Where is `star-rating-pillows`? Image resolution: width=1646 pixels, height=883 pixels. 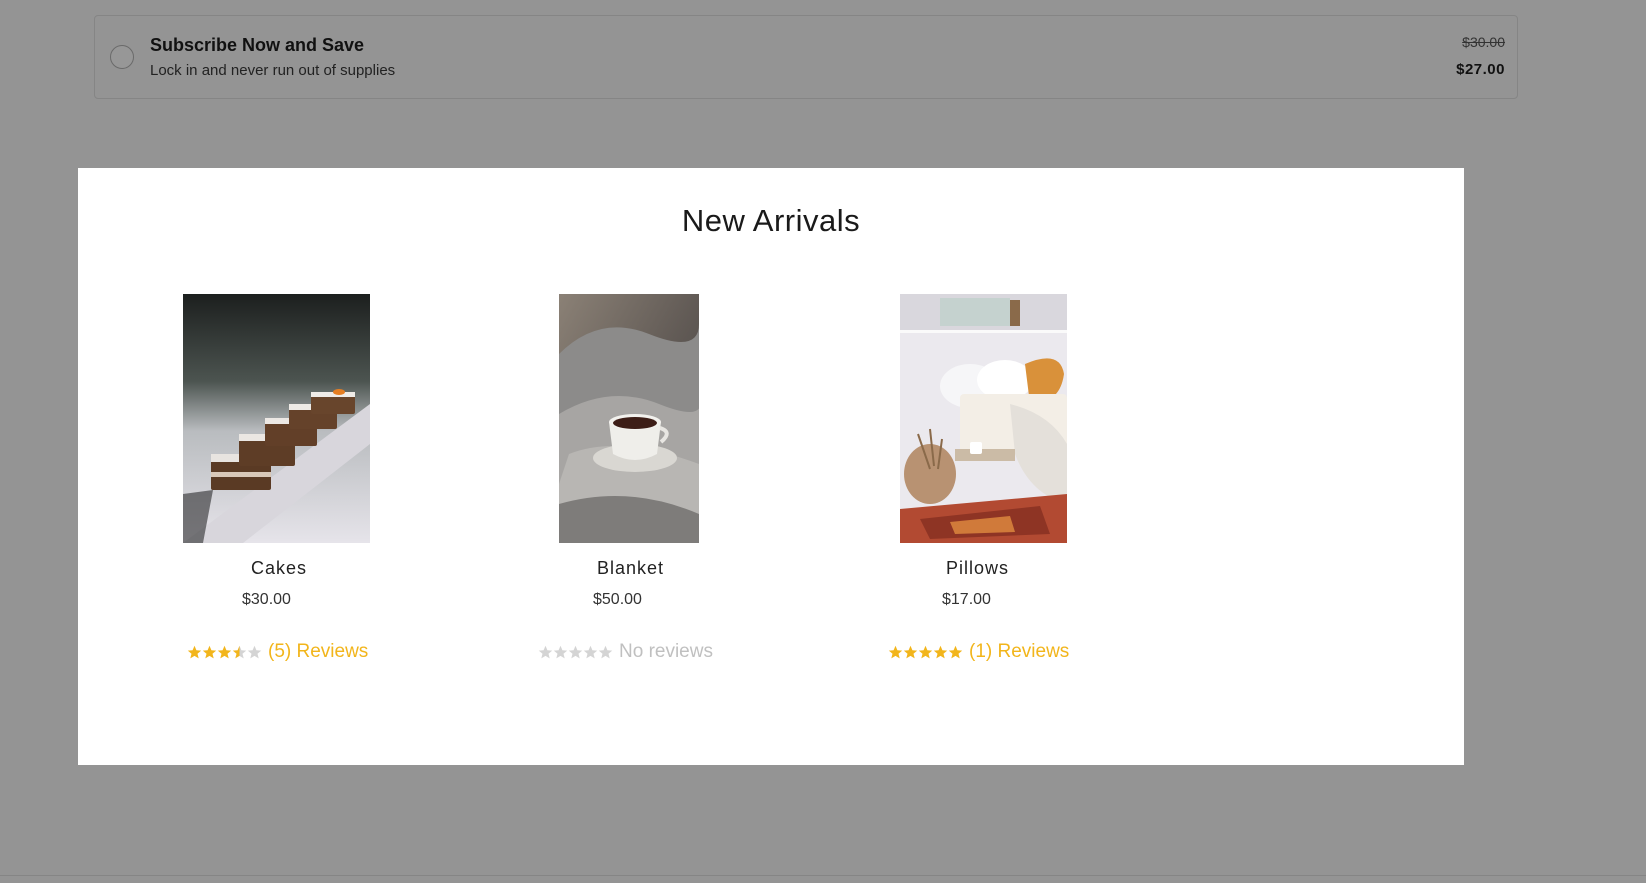 star-rating-pillows is located at coordinates (925, 652).